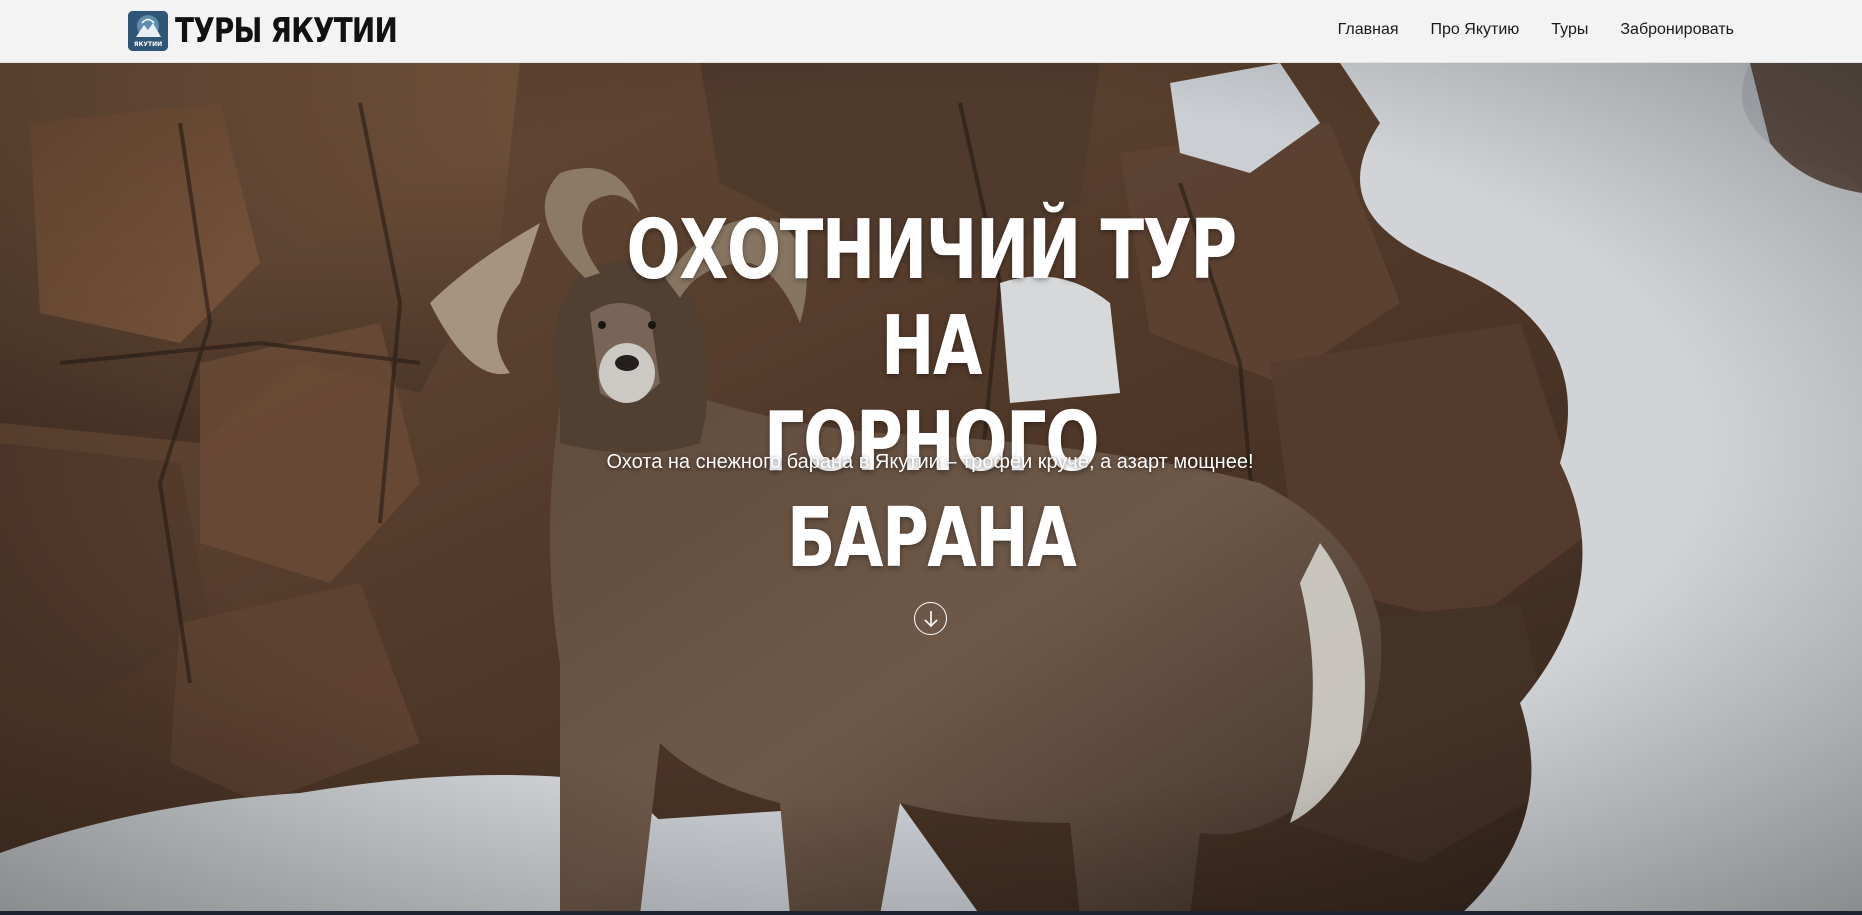 The image size is (1862, 915). I want to click on brand-logo-link: ЯКУТИИ ТУРЫ ЯКУТИИ, so click(287, 31).